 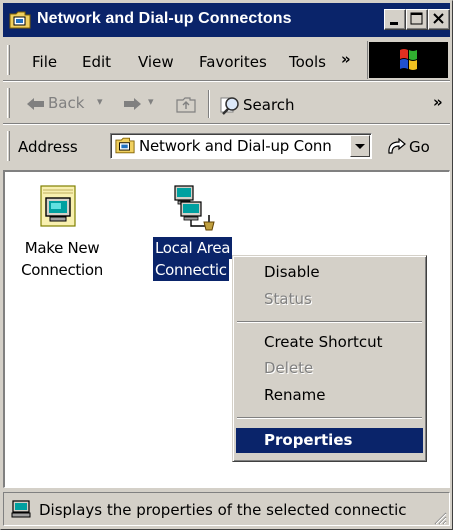 I want to click on up-folder-icon, so click(x=186, y=105).